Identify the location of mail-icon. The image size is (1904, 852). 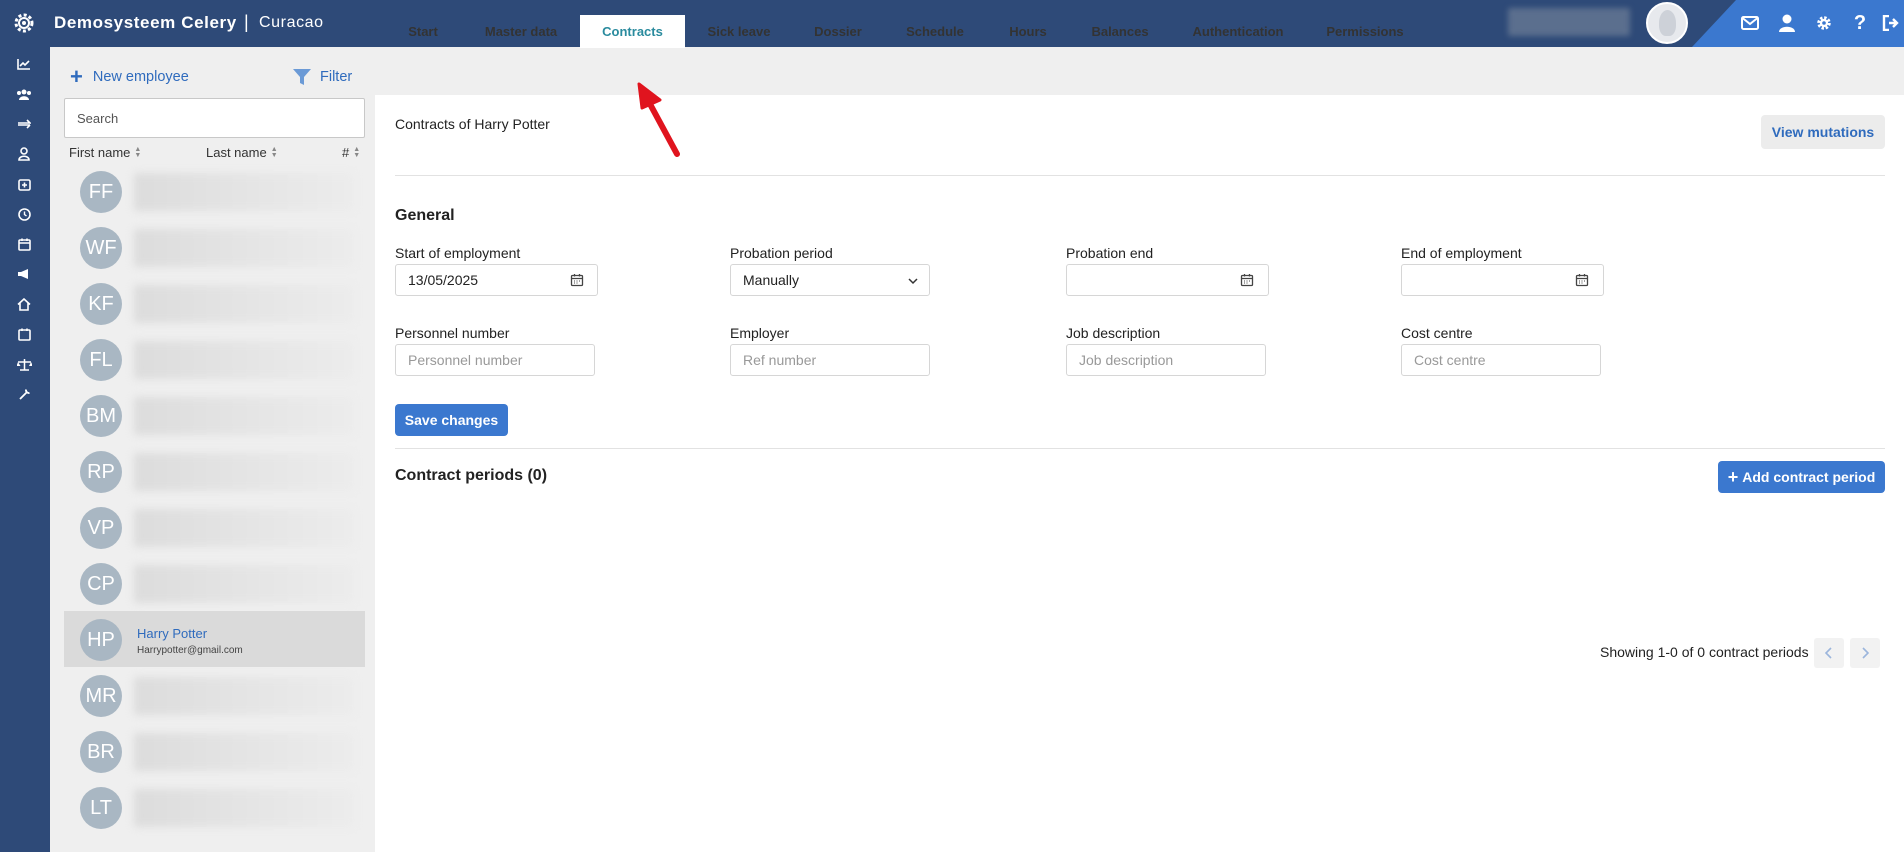
(1750, 23).